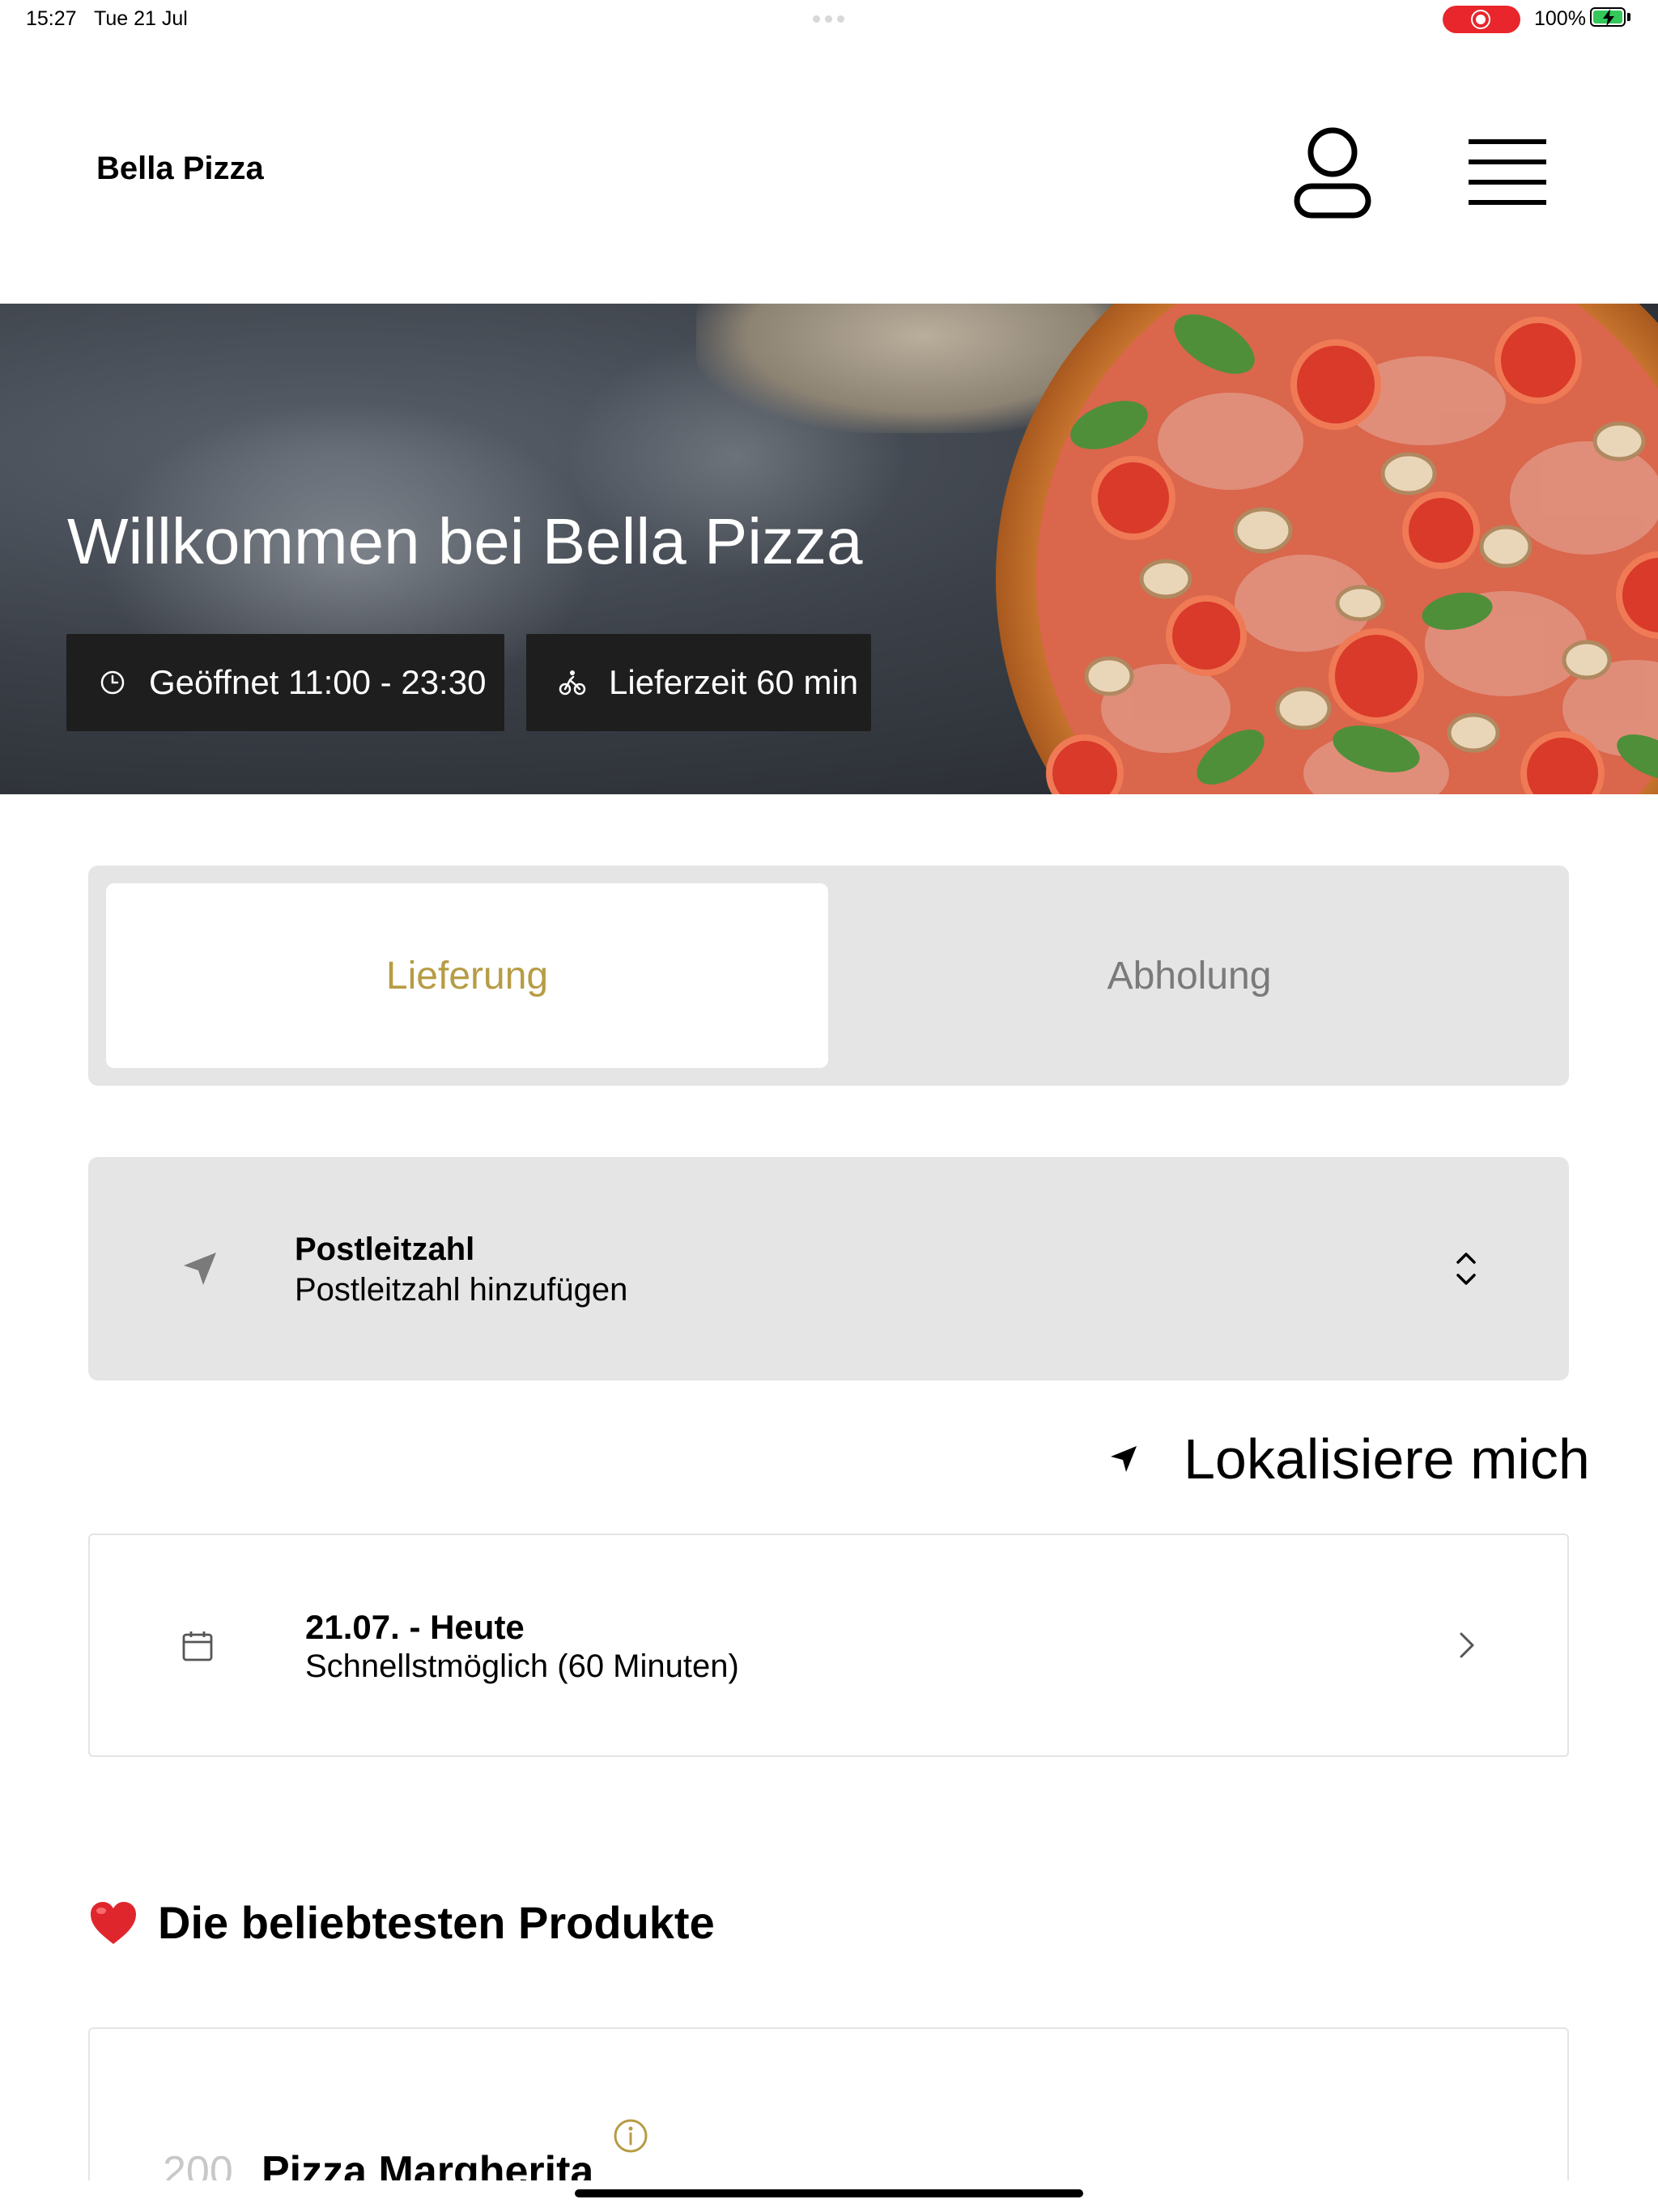 The width and height of the screenshot is (1658, 2212). What do you see at coordinates (828, 2103) in the screenshot?
I see `product-card: 200 Pizza Margherita` at bounding box center [828, 2103].